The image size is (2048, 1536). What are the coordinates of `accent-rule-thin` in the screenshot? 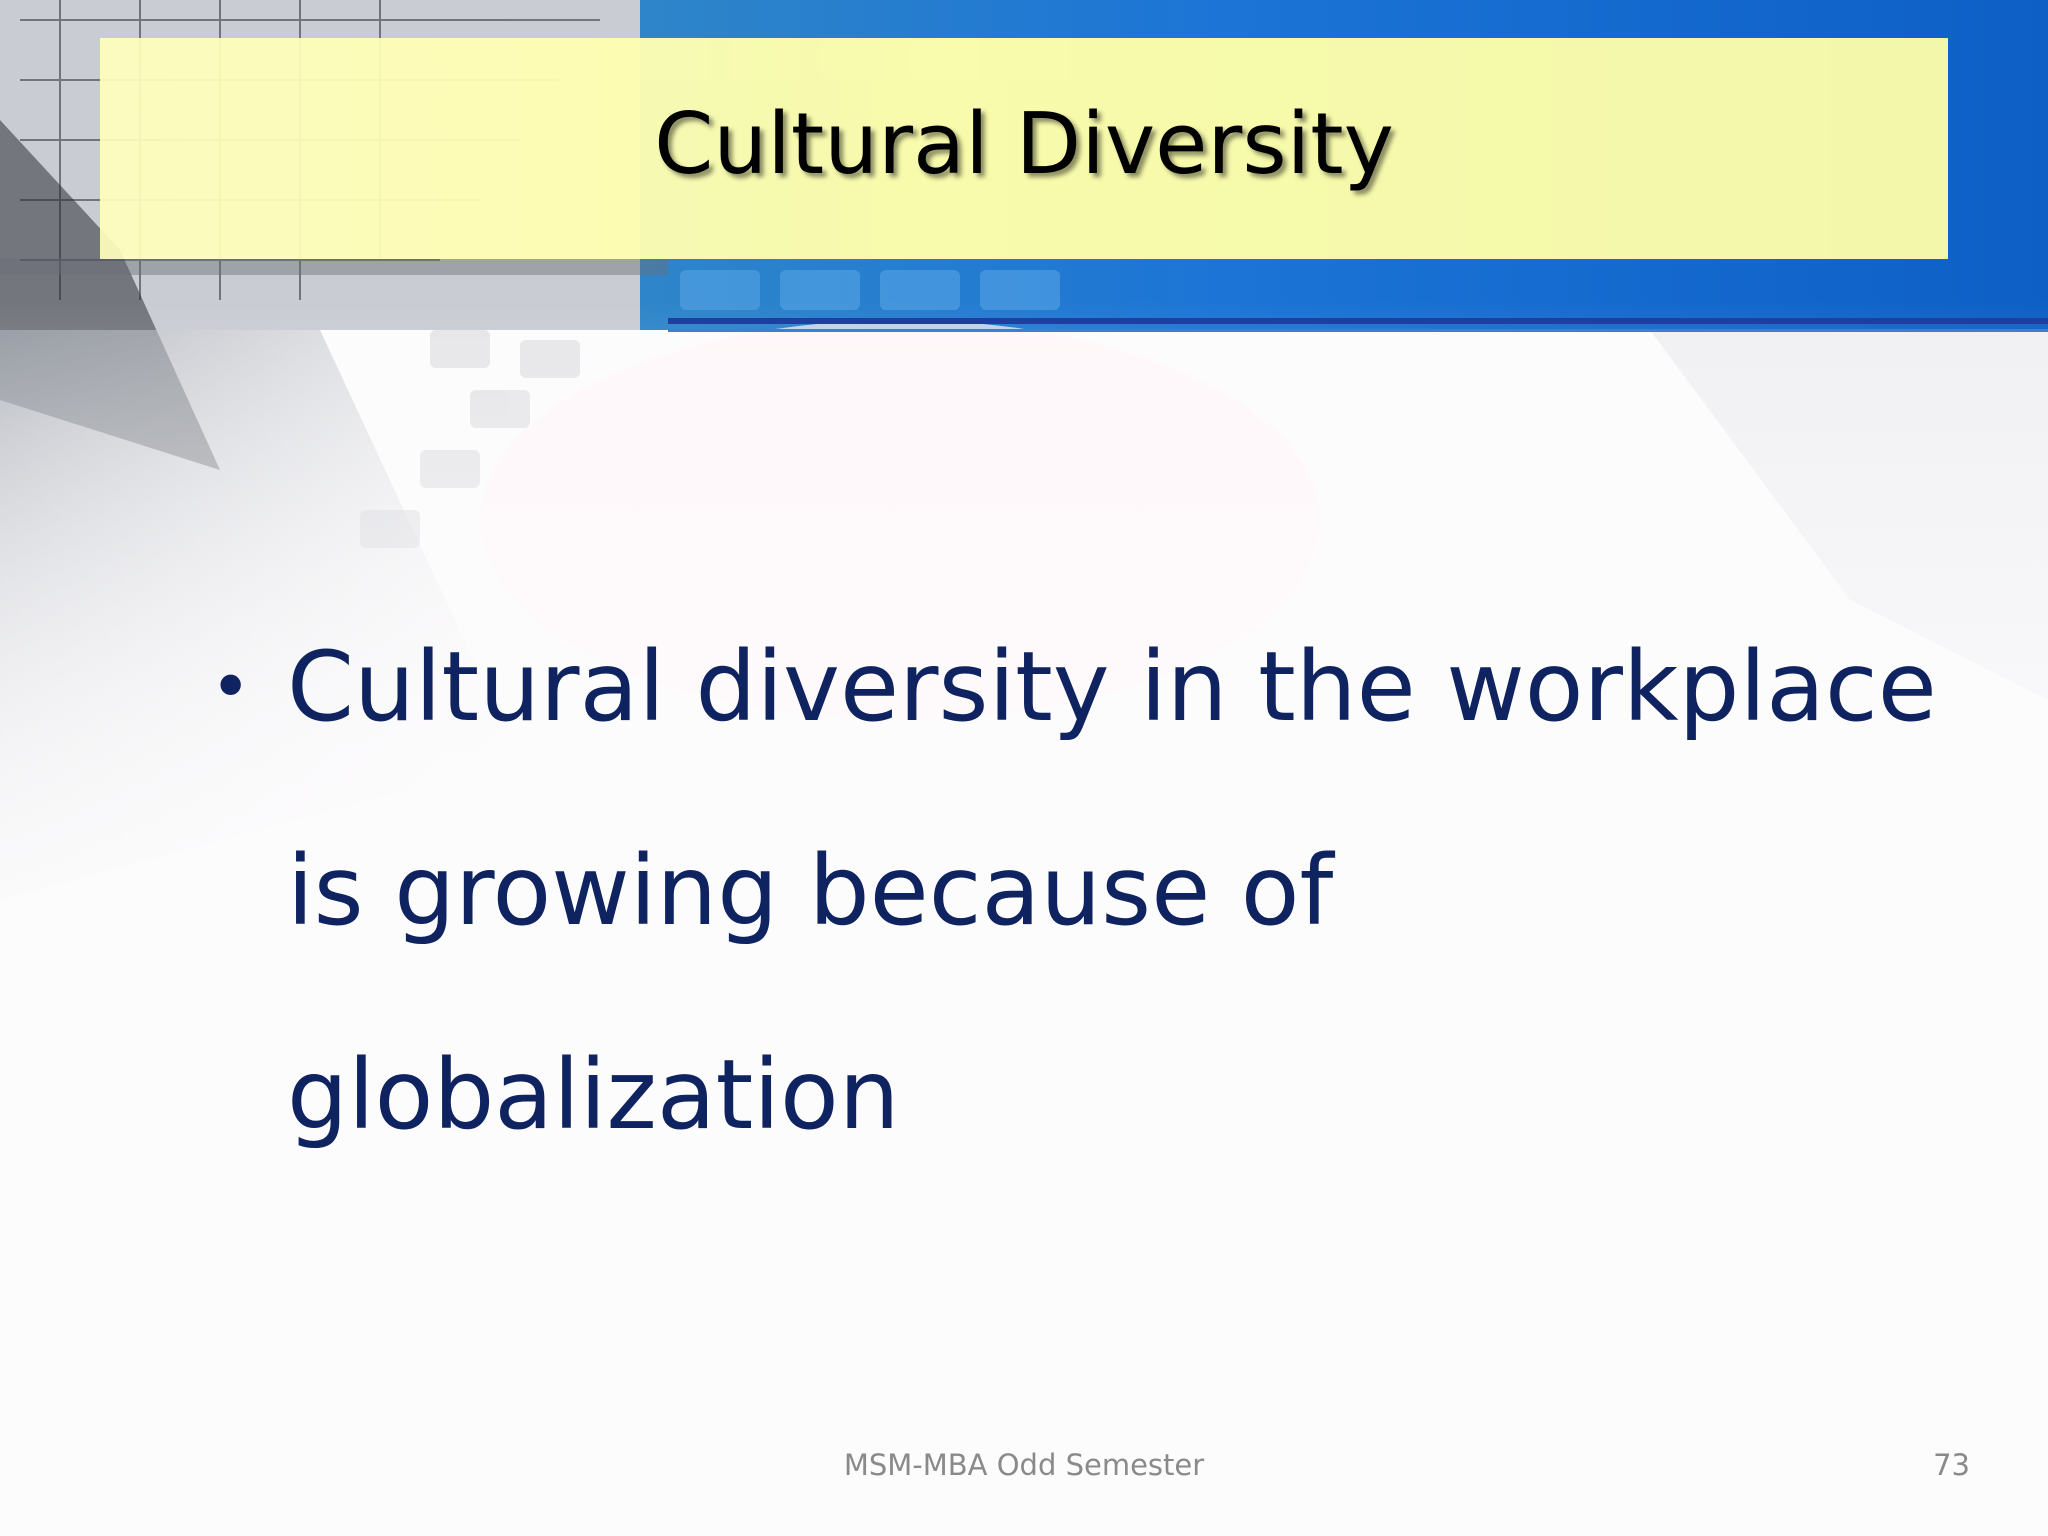 It's located at (1358, 330).